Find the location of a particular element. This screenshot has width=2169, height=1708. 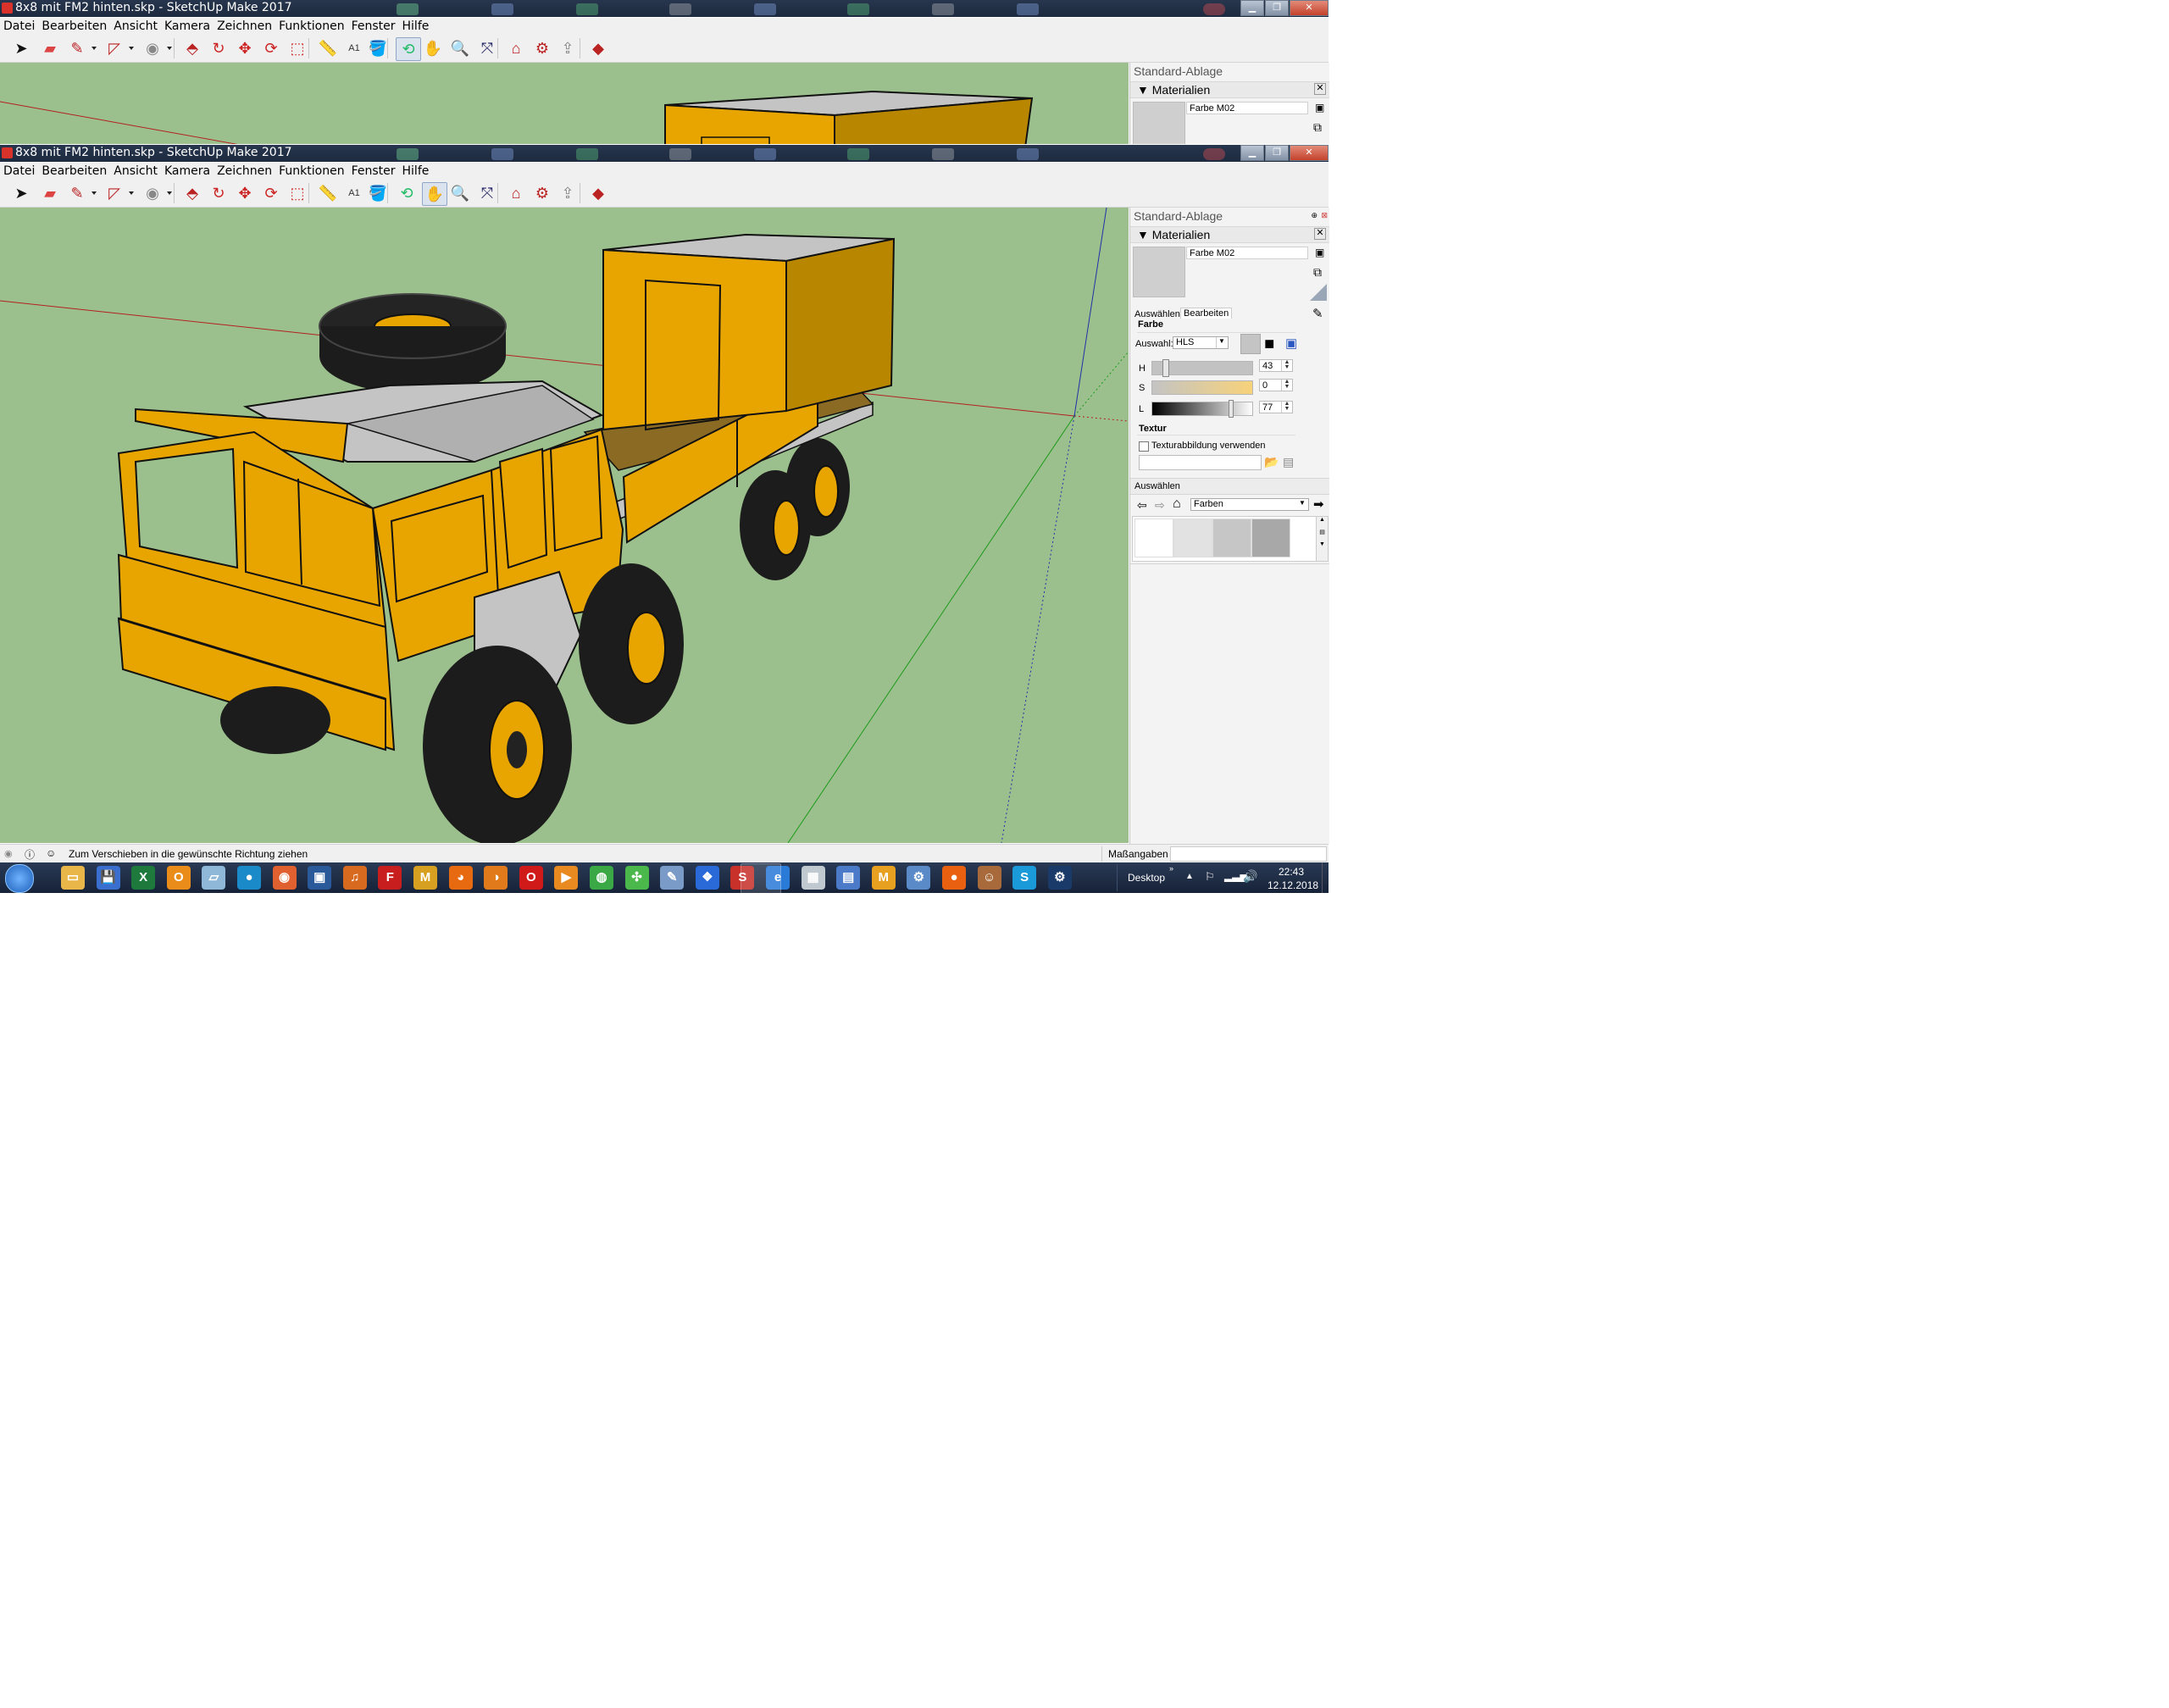

taskbar-steam-icon: ⚙ is located at coordinates (1060, 878).